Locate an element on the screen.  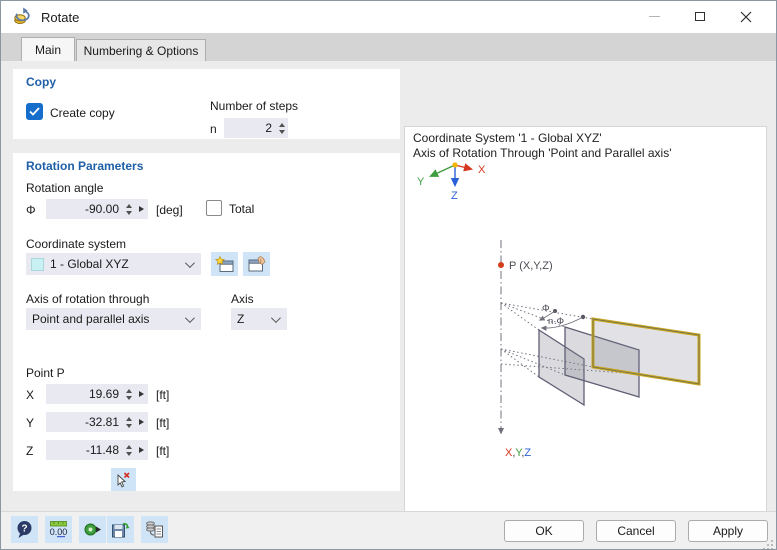
maximize-button is located at coordinates (700, 16).